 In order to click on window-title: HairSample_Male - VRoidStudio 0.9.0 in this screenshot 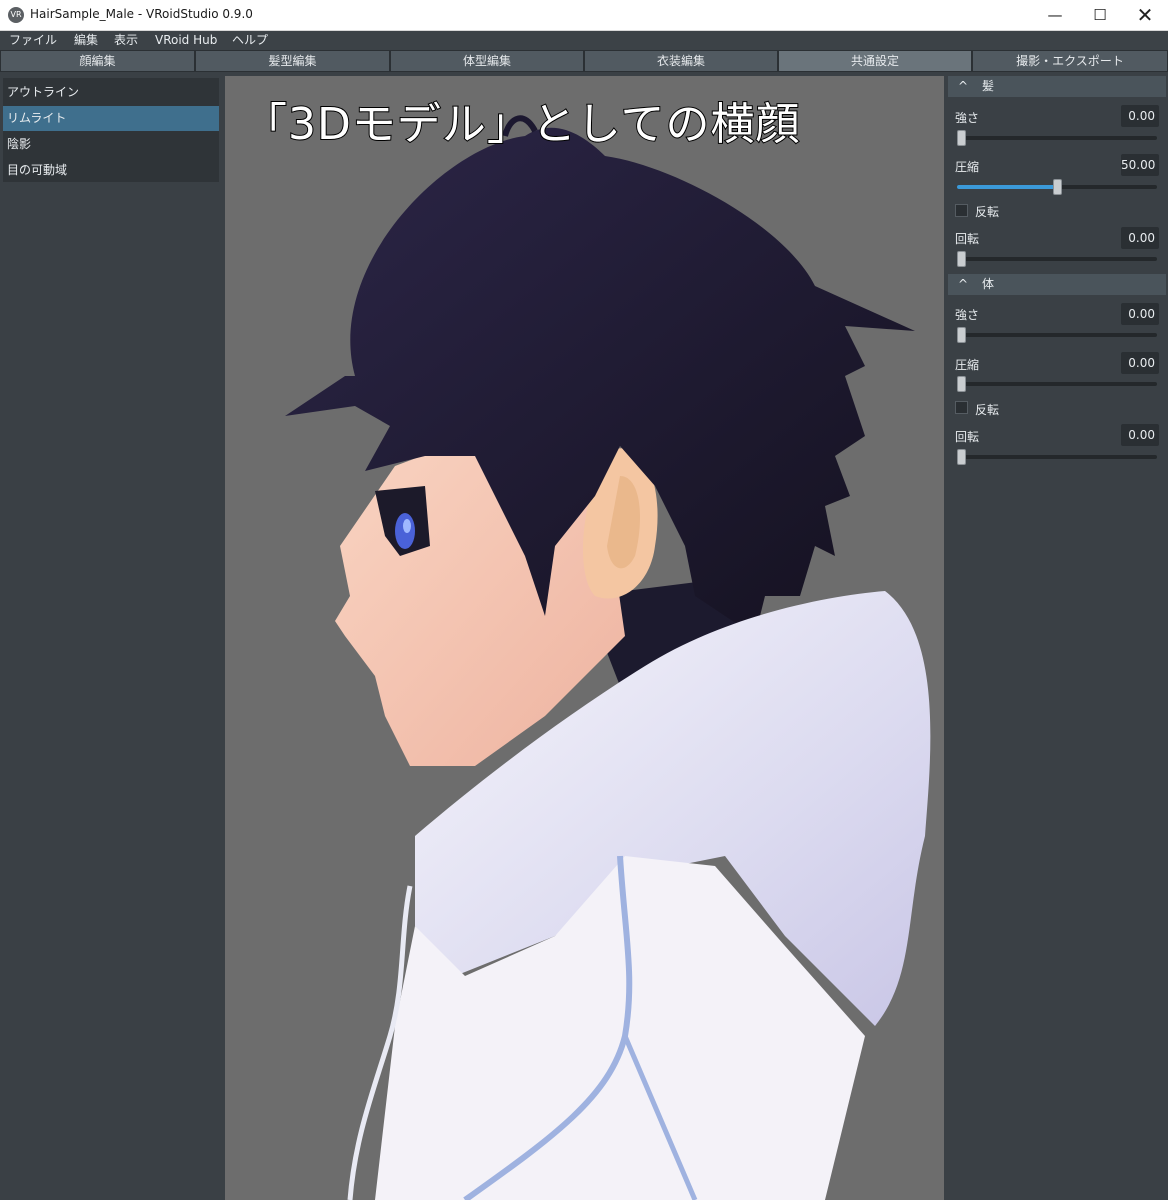, I will do `click(141, 14)`.